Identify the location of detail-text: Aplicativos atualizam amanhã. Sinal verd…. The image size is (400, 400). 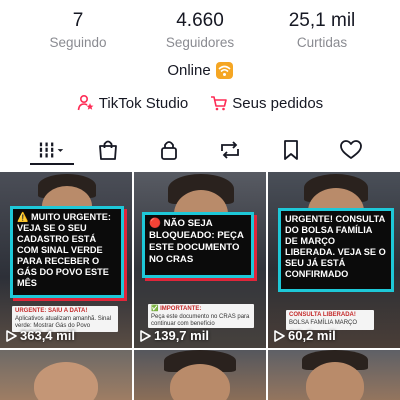
(63, 322).